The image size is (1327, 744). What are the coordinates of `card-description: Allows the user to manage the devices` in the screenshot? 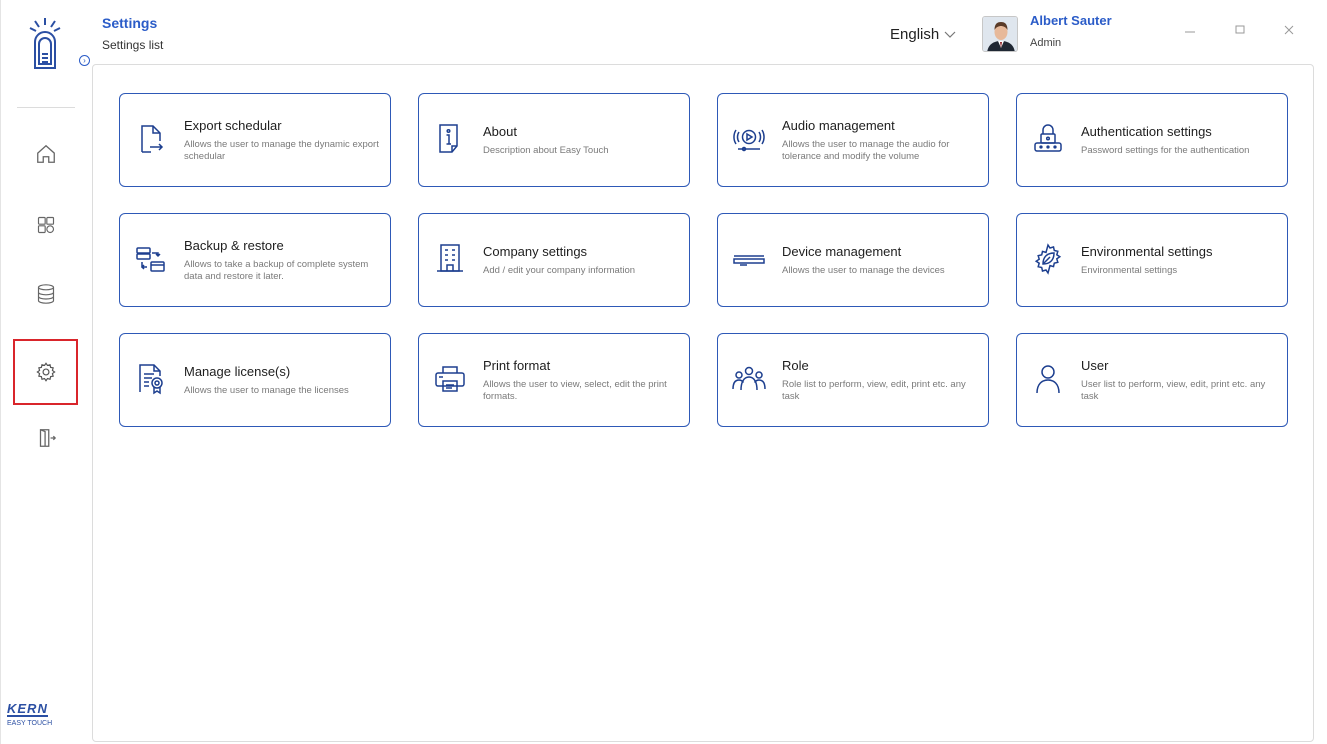 It's located at (863, 270).